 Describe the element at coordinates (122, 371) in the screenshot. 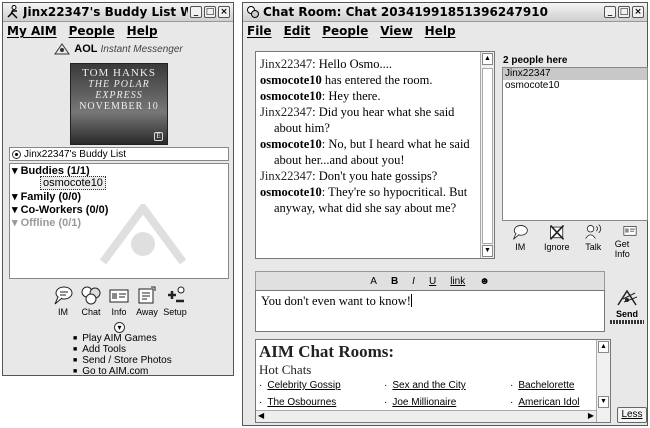

I see `link-go-to-aim: Go to AIM.com` at that location.